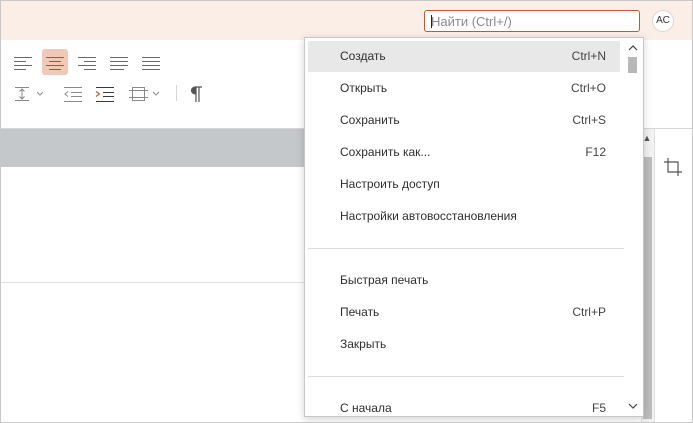 The image size is (693, 423). Describe the element at coordinates (360, 312) in the screenshot. I see `menu-item-label: Печать` at that location.